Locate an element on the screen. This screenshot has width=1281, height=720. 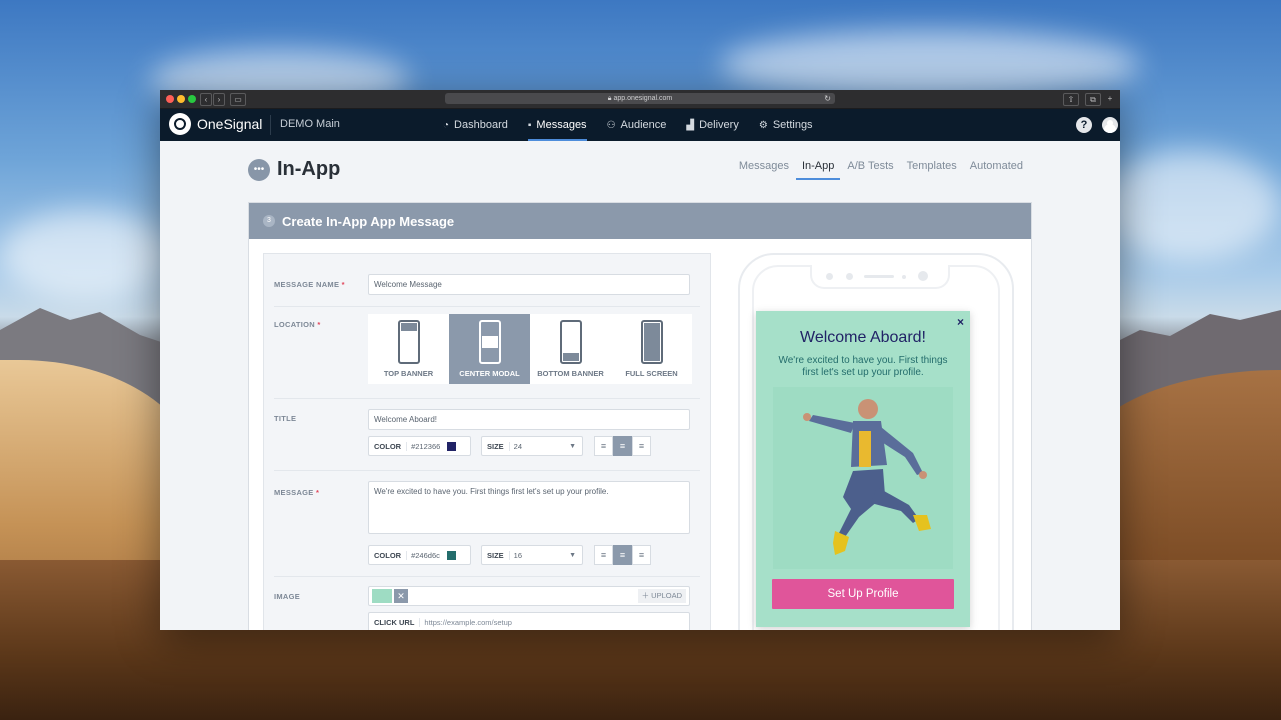
click-url-value: https://example.com/setup is located at coordinates (467, 622).